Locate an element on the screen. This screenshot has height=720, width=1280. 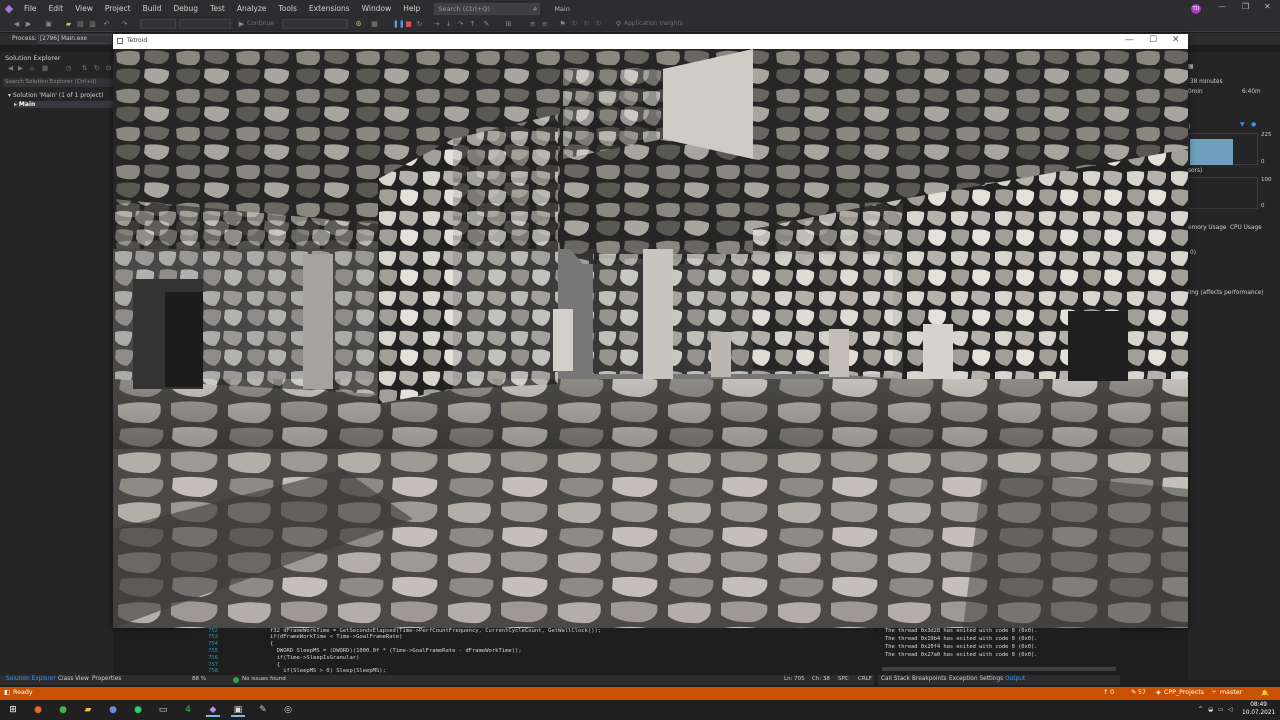
open-folder-icon: ▰ is located at coordinates (68, 24).